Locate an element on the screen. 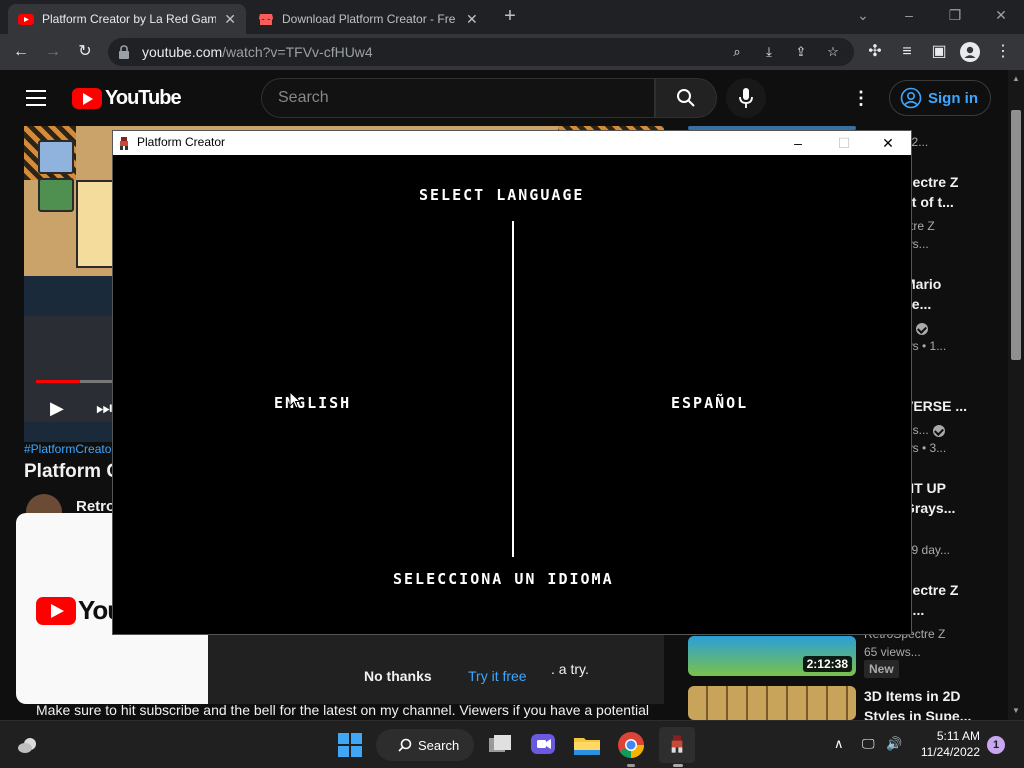 The height and width of the screenshot is (768, 1024). app-icon is located at coordinates (124, 143).